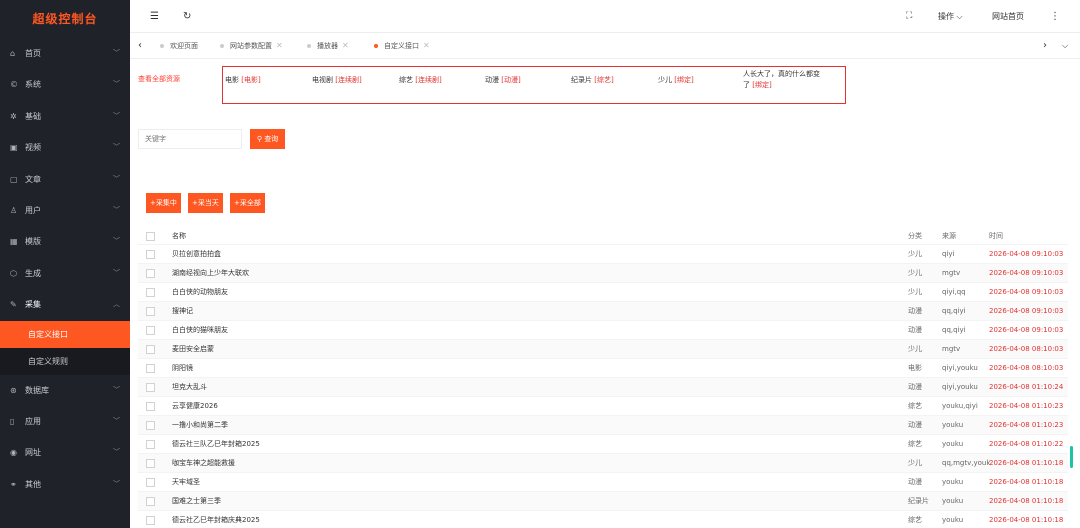  What do you see at coordinates (65, 390) in the screenshot?
I see `sidebar-item-0-b: ⊛ 数据库 ﹀` at bounding box center [65, 390].